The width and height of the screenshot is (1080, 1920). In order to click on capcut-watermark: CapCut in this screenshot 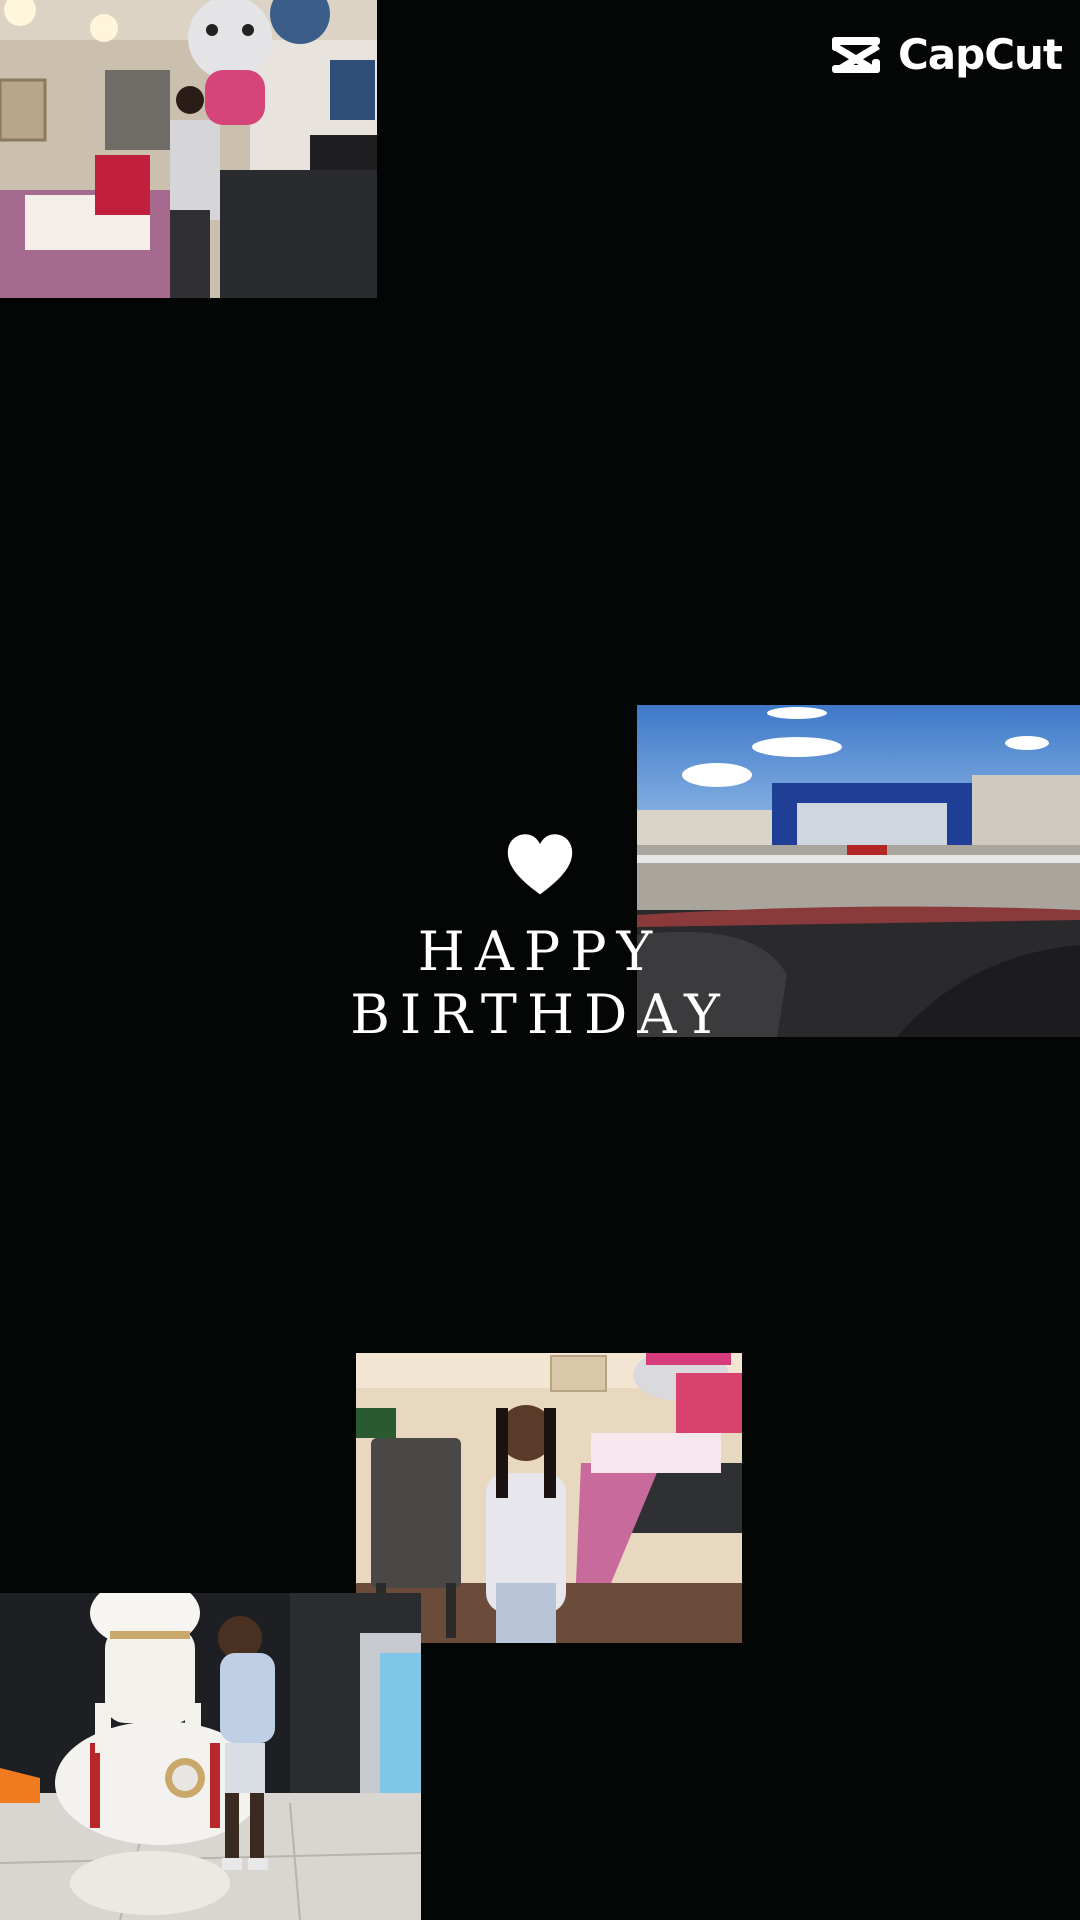, I will do `click(945, 54)`.